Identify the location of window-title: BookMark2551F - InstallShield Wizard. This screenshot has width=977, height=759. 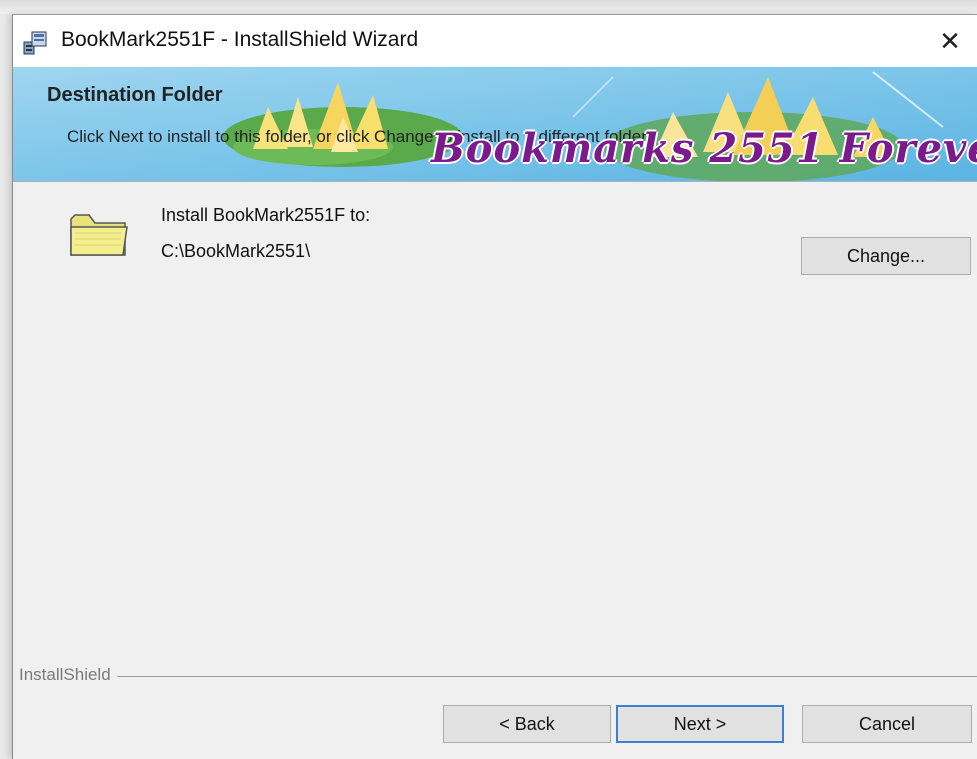
(240, 39).